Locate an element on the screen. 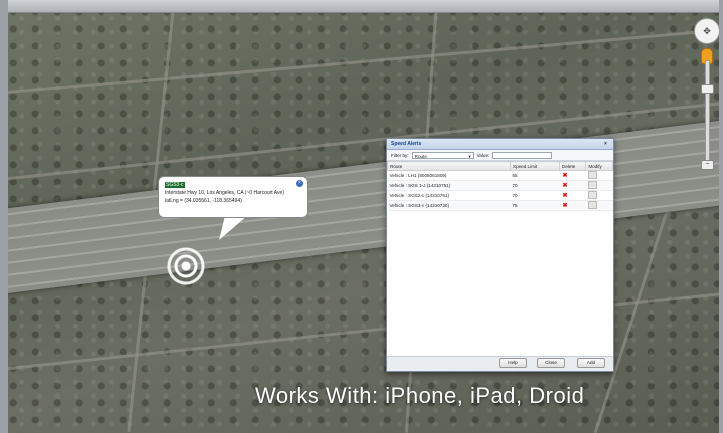  table-header-row: Route Speed Limit Delete Modify is located at coordinates (500, 166).